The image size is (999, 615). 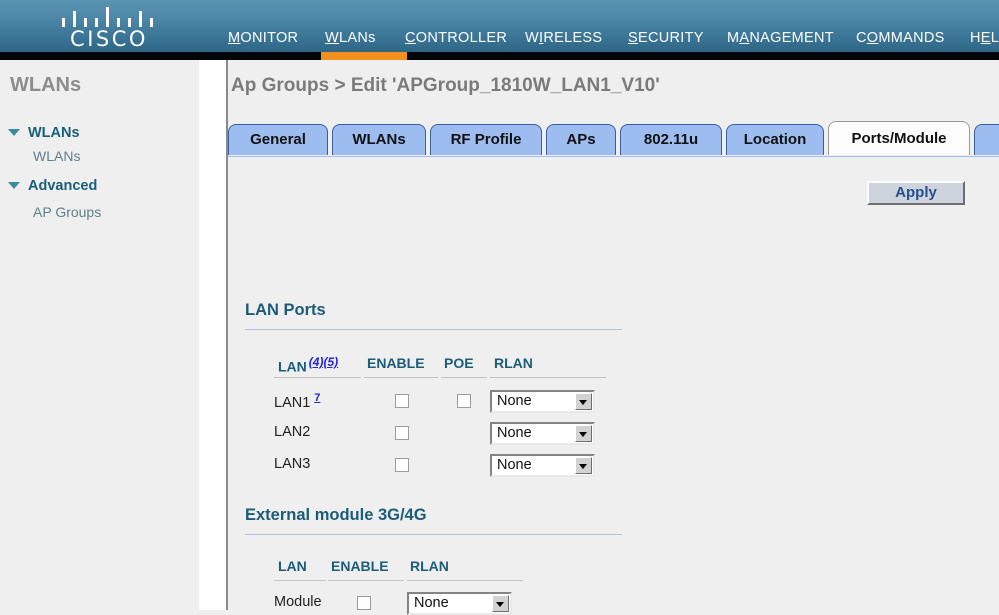 What do you see at coordinates (464, 377) in the screenshot?
I see `col-rule-poe` at bounding box center [464, 377].